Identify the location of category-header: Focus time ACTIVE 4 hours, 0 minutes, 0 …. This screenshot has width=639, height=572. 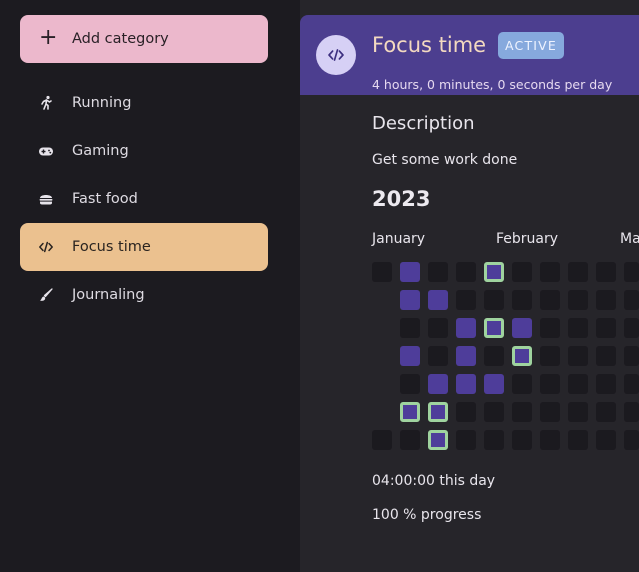
(469, 55).